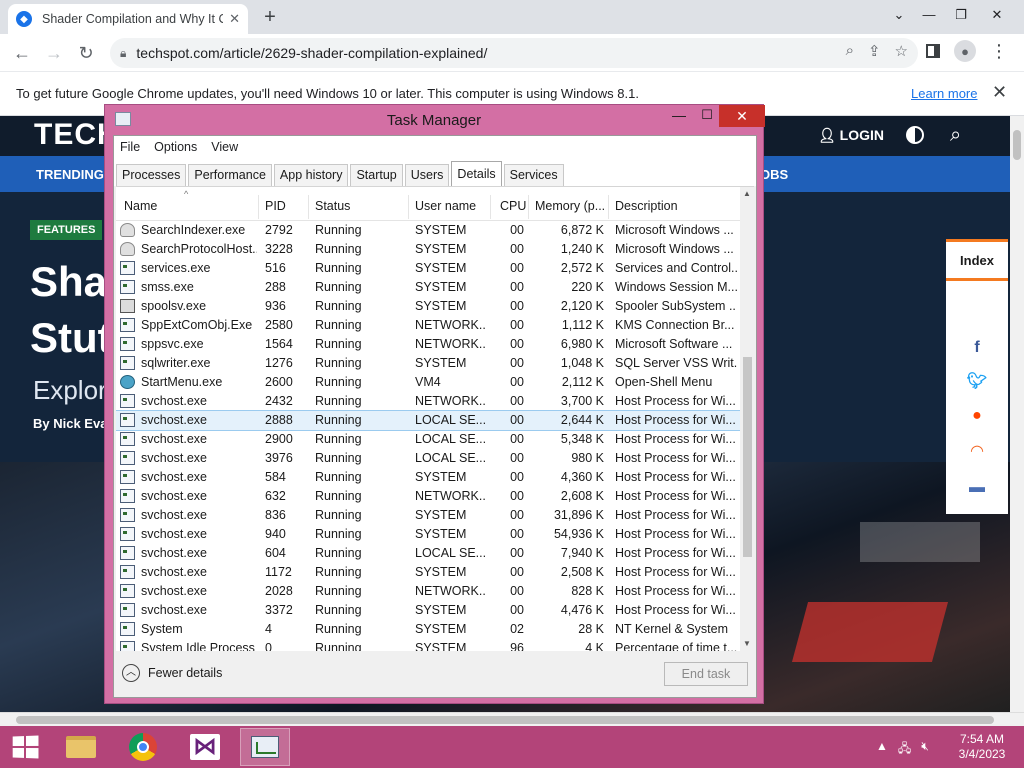  Describe the element at coordinates (851, 135) in the screenshot. I see `login-button: 👤︎ LOGIN` at that location.